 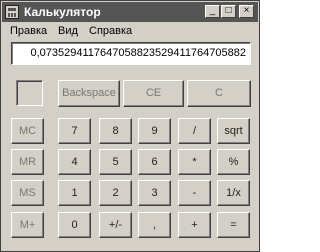 I want to click on memory-clear-button: MC, so click(x=27, y=131).